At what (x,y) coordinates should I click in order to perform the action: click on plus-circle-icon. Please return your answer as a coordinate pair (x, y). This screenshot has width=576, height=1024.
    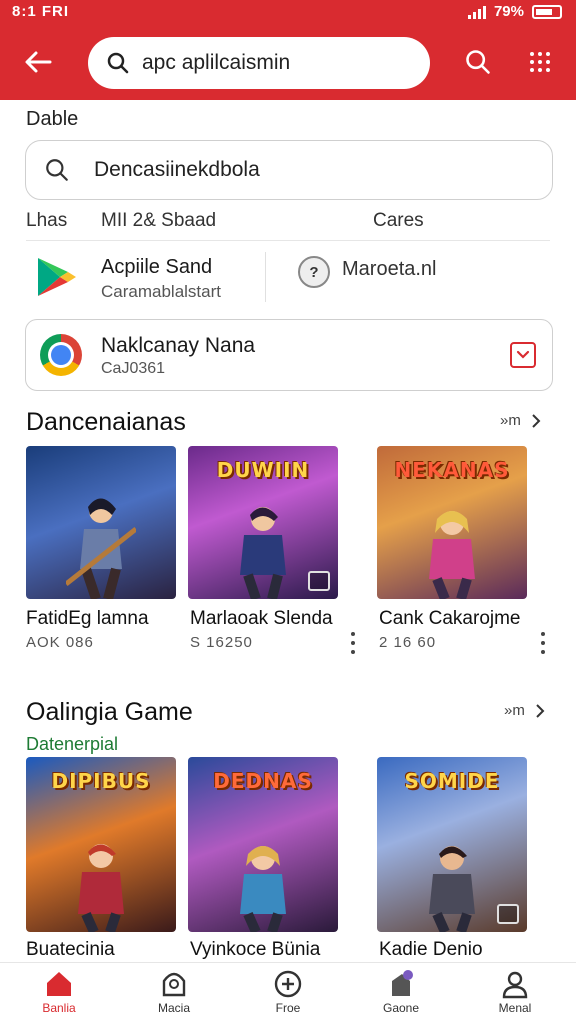
    Looking at the image, I should click on (288, 984).